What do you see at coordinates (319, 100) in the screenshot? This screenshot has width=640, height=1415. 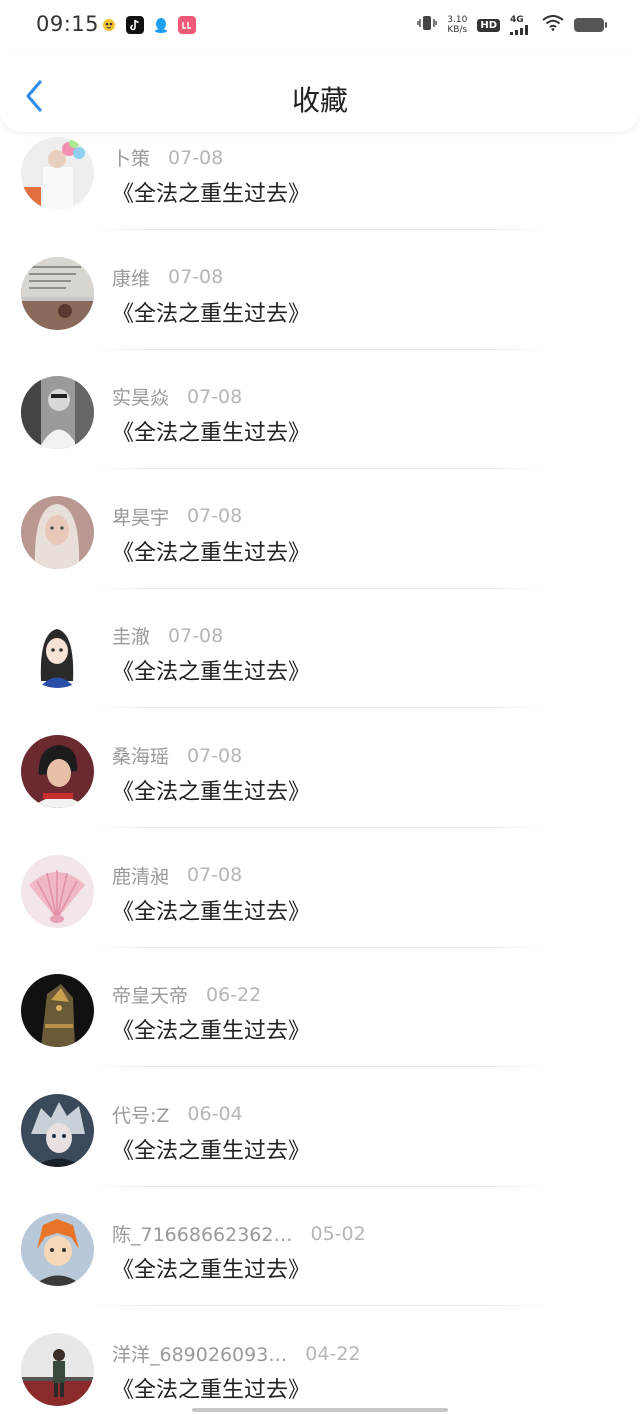 I see `page-title: 收藏` at bounding box center [319, 100].